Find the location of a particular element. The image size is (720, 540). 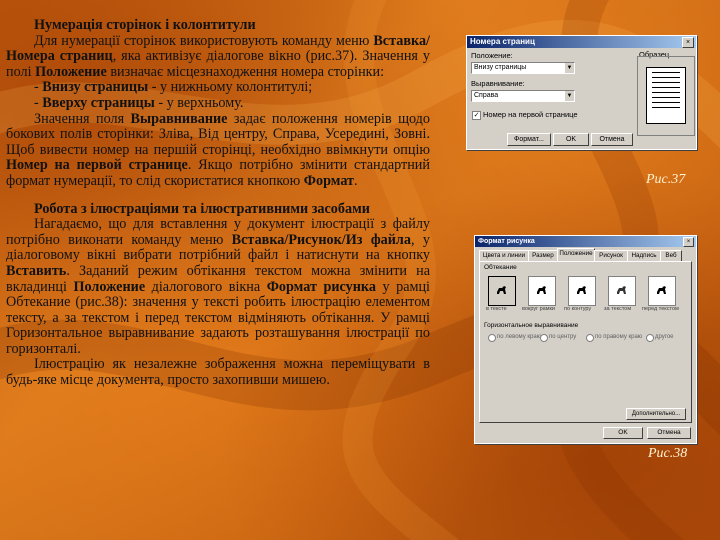

figure-38-caption: Рис.38 is located at coordinates (668, 453).